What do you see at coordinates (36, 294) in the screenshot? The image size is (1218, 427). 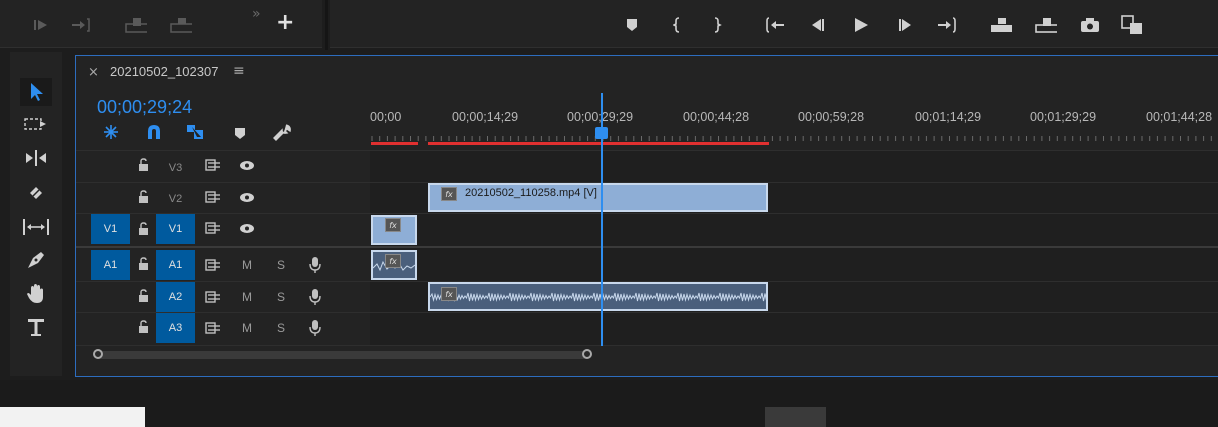 I see `hand-icon` at bounding box center [36, 294].